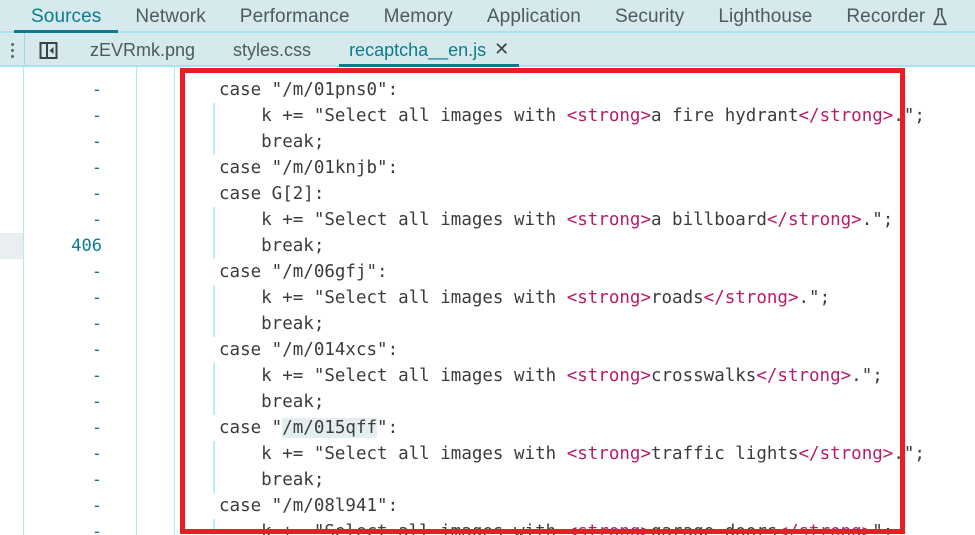  What do you see at coordinates (286, 350) in the screenshot?
I see `code-line: case "/m/014xcs":` at bounding box center [286, 350].